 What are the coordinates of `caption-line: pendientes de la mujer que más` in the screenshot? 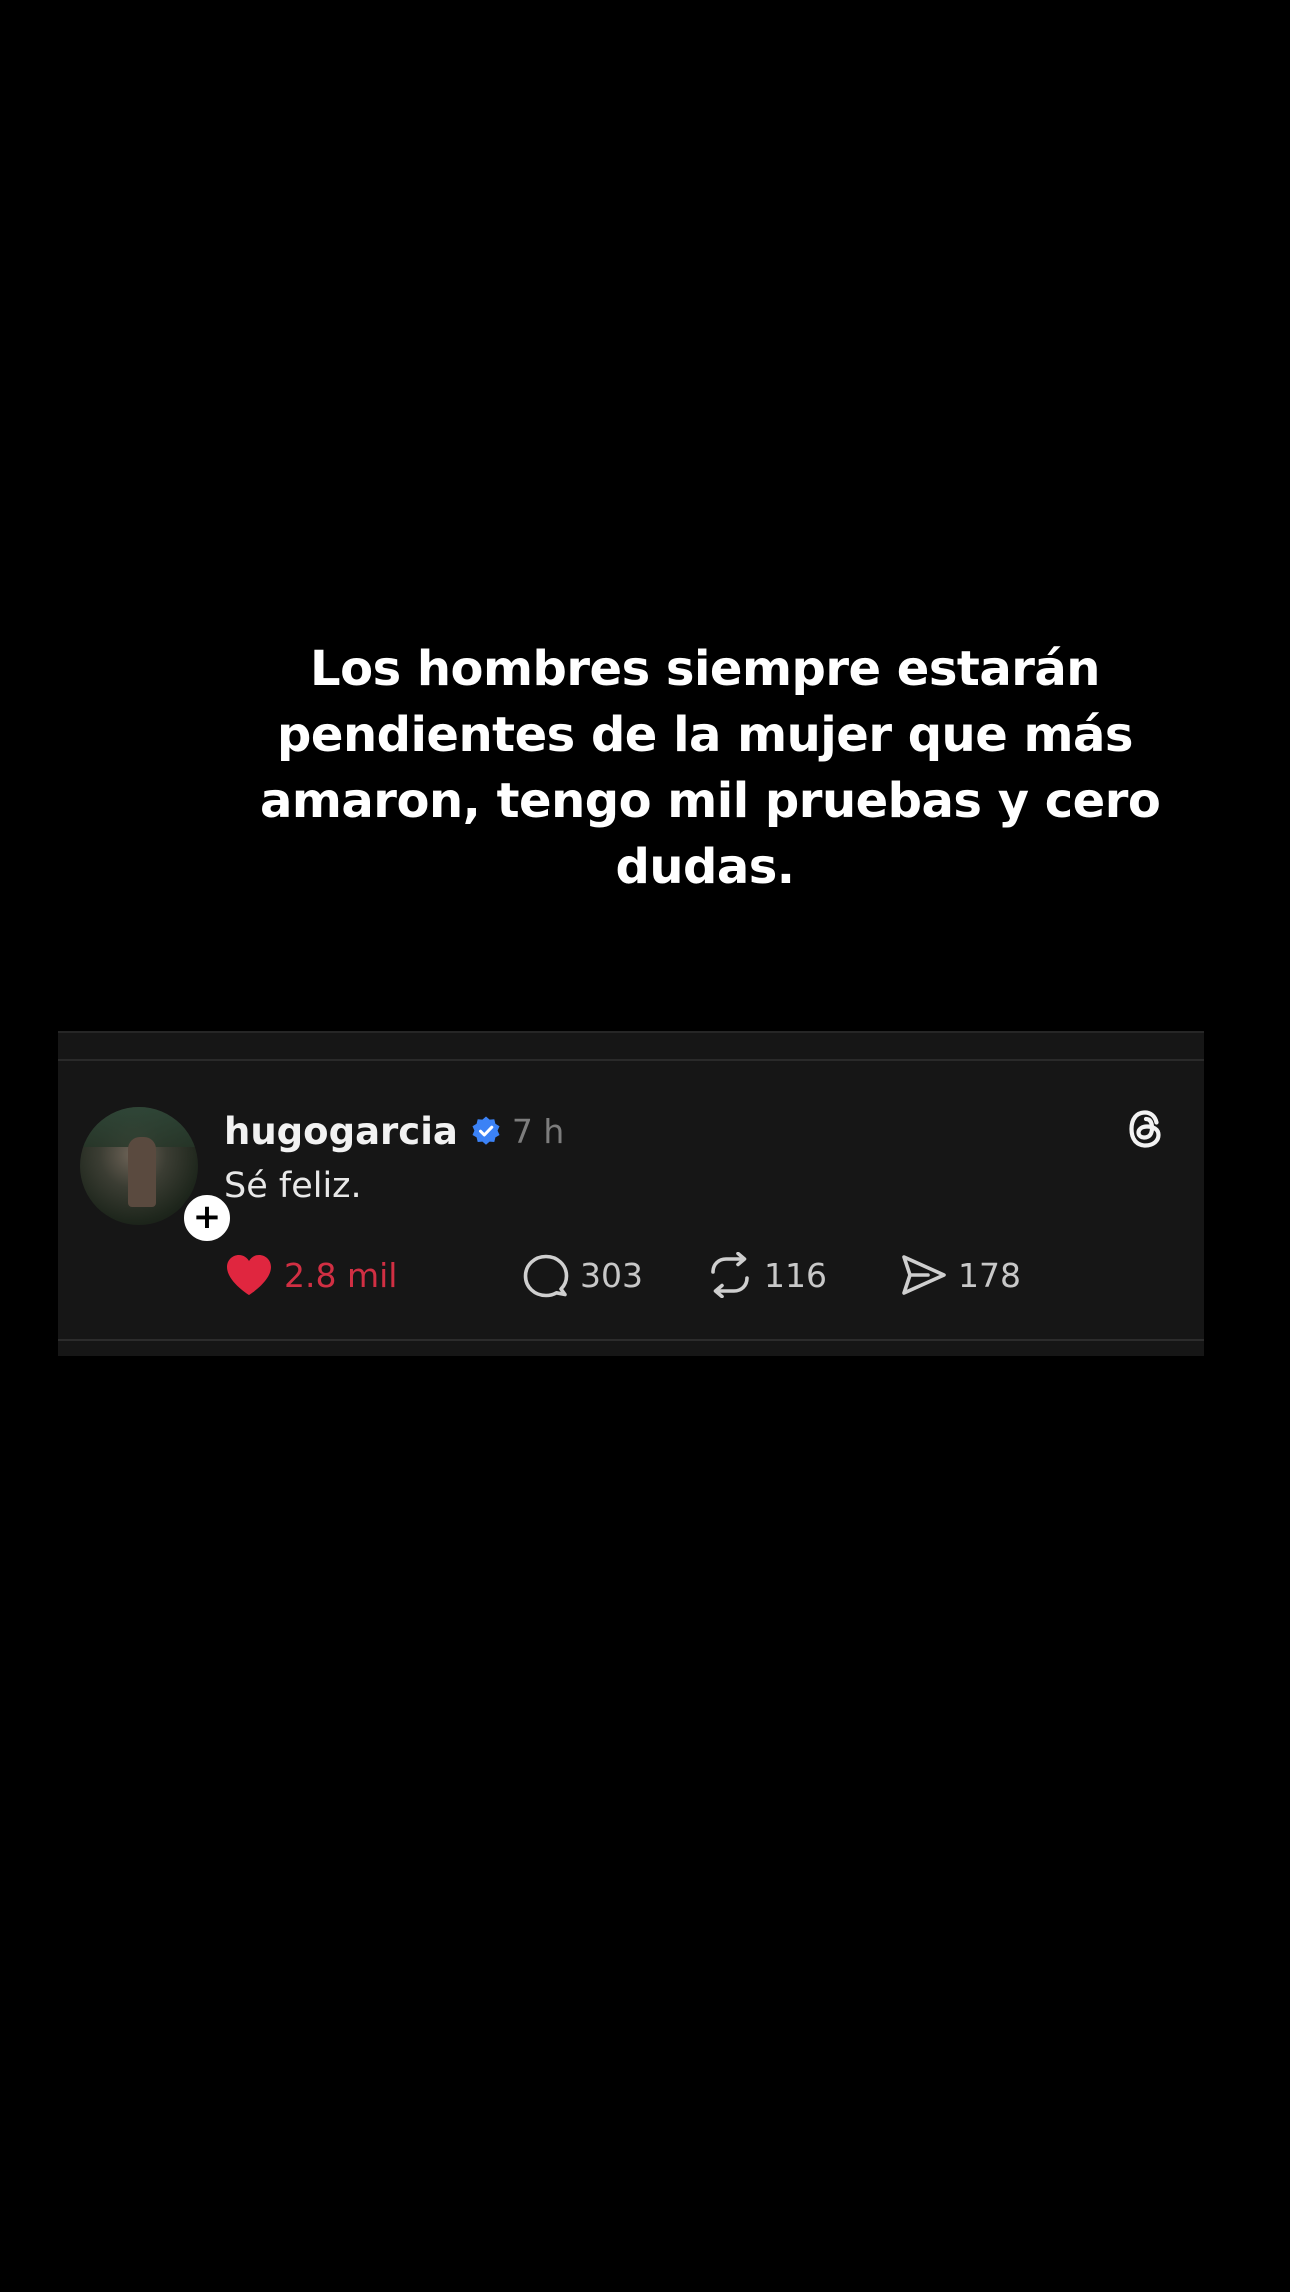 It's located at (705, 735).